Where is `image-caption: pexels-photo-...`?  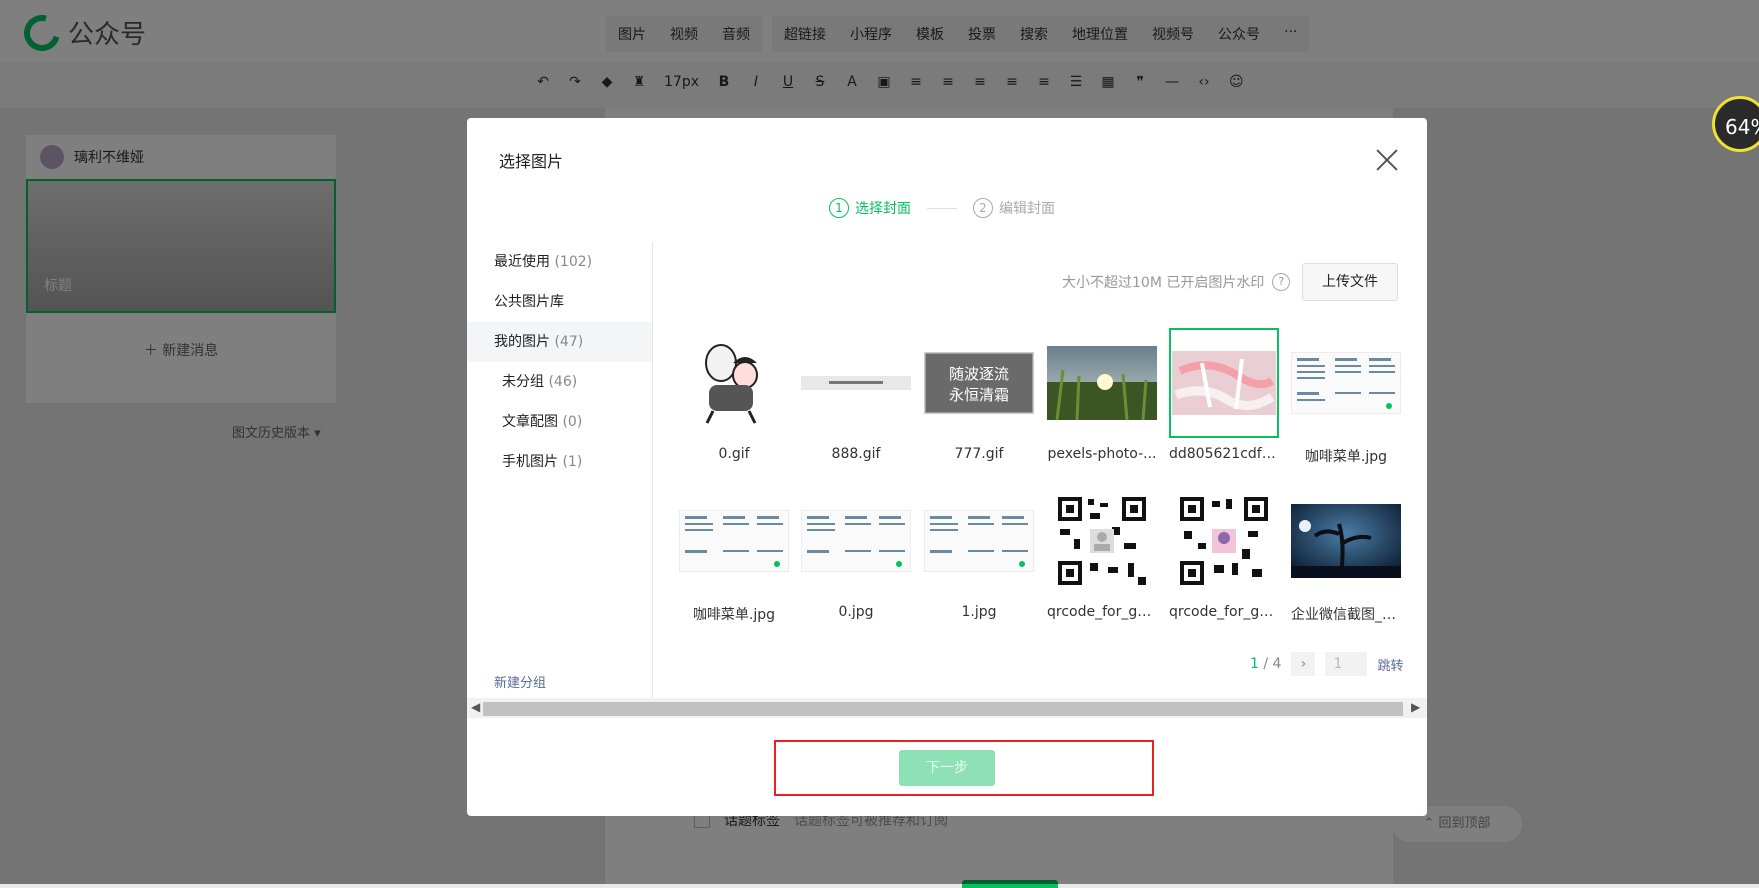 image-caption: pexels-photo-... is located at coordinates (1102, 454).